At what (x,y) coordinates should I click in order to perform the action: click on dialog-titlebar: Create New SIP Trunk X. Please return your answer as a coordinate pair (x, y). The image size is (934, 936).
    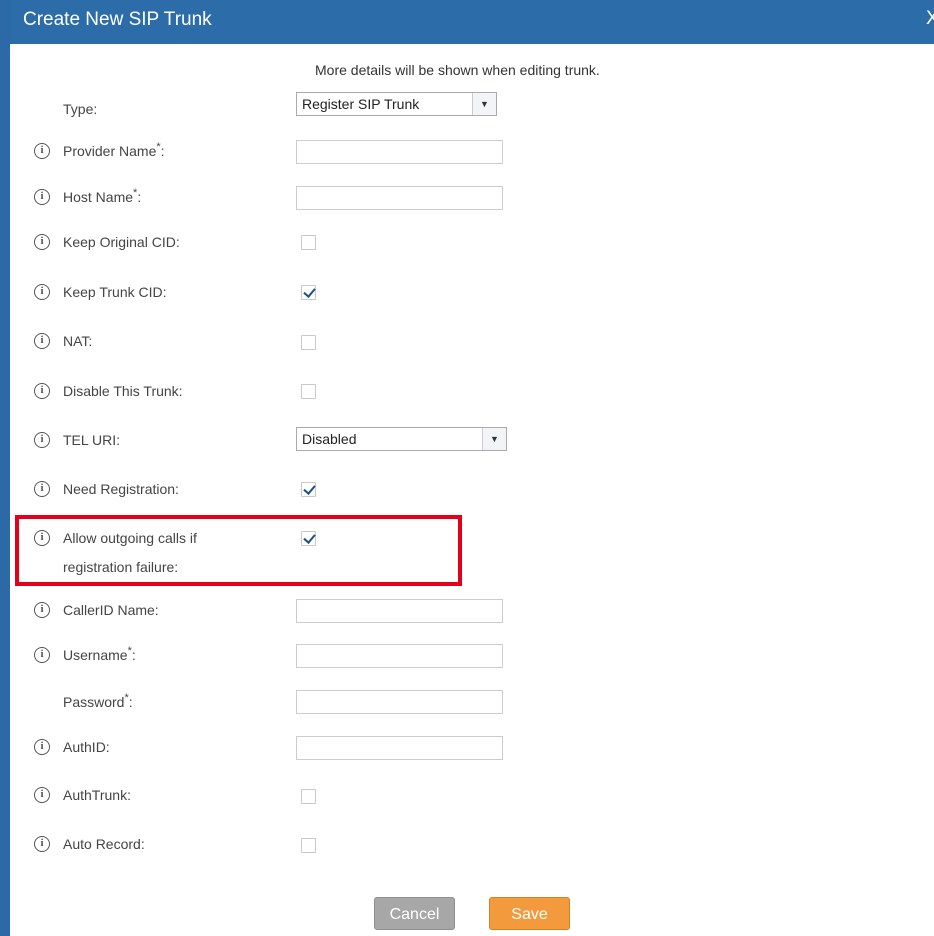
    Looking at the image, I should click on (472, 22).